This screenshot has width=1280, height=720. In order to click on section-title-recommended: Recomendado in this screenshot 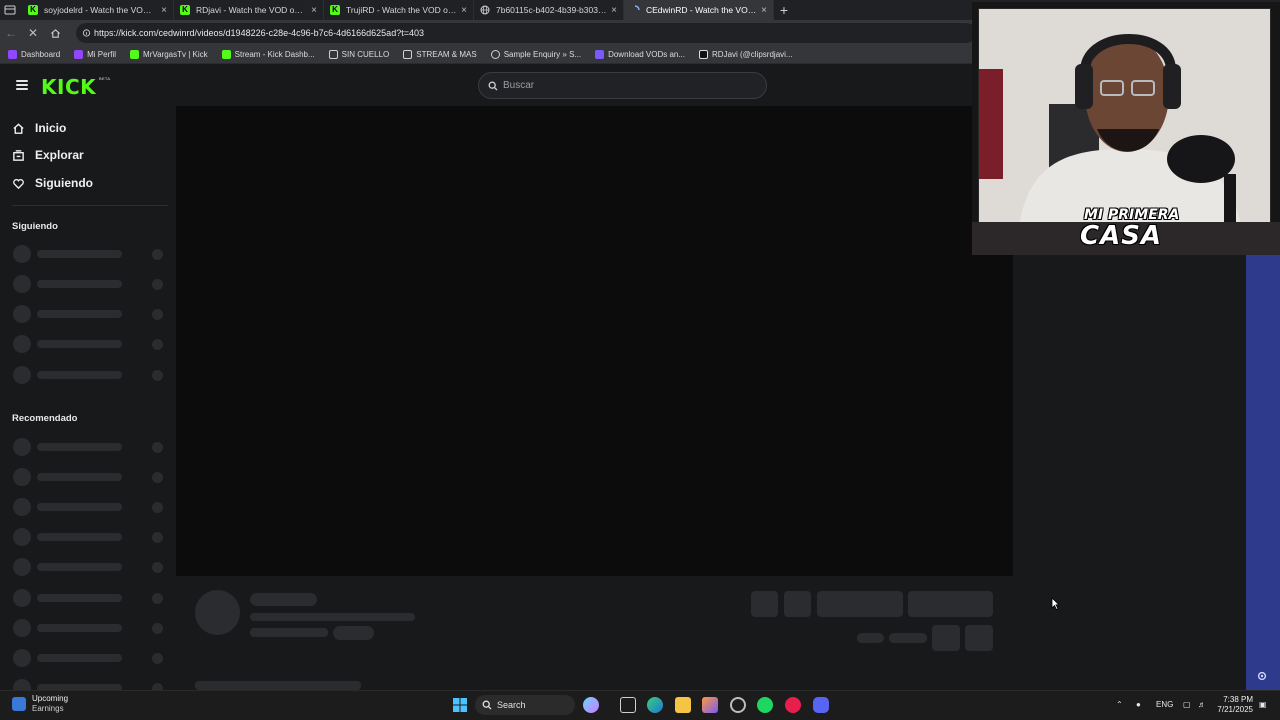, I will do `click(45, 418)`.